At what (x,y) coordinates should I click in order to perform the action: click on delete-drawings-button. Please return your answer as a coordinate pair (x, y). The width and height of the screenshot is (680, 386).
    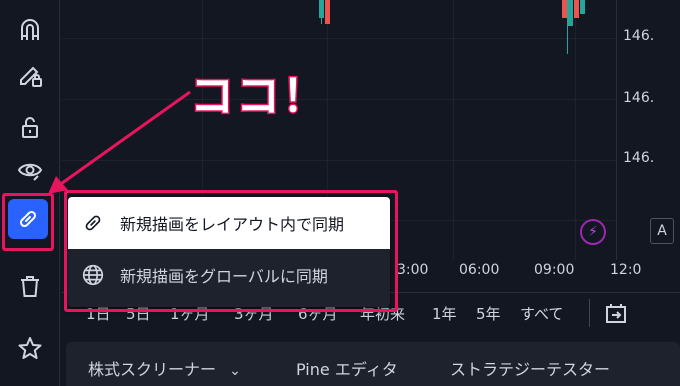
    Looking at the image, I should click on (30, 286).